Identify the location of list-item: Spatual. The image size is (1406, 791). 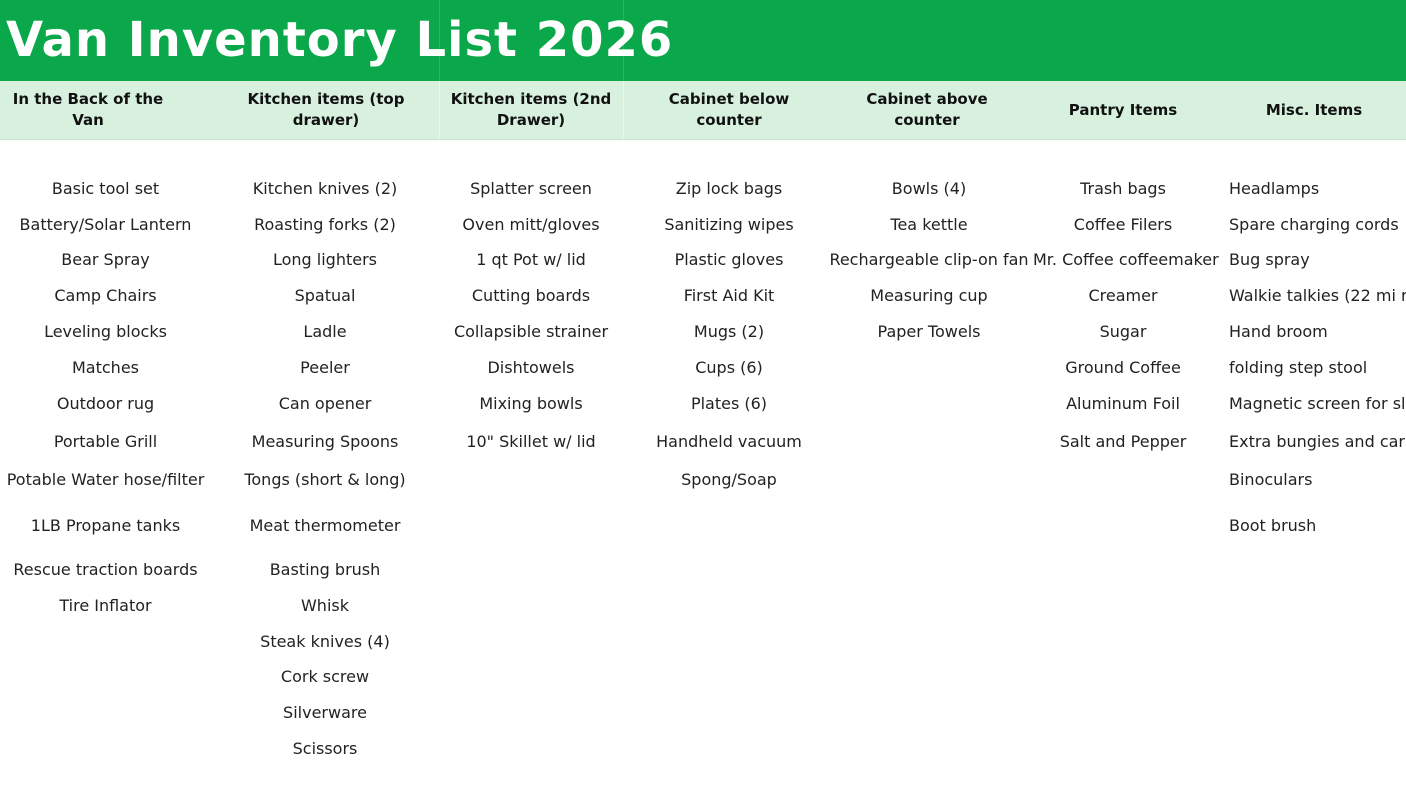
(325, 295).